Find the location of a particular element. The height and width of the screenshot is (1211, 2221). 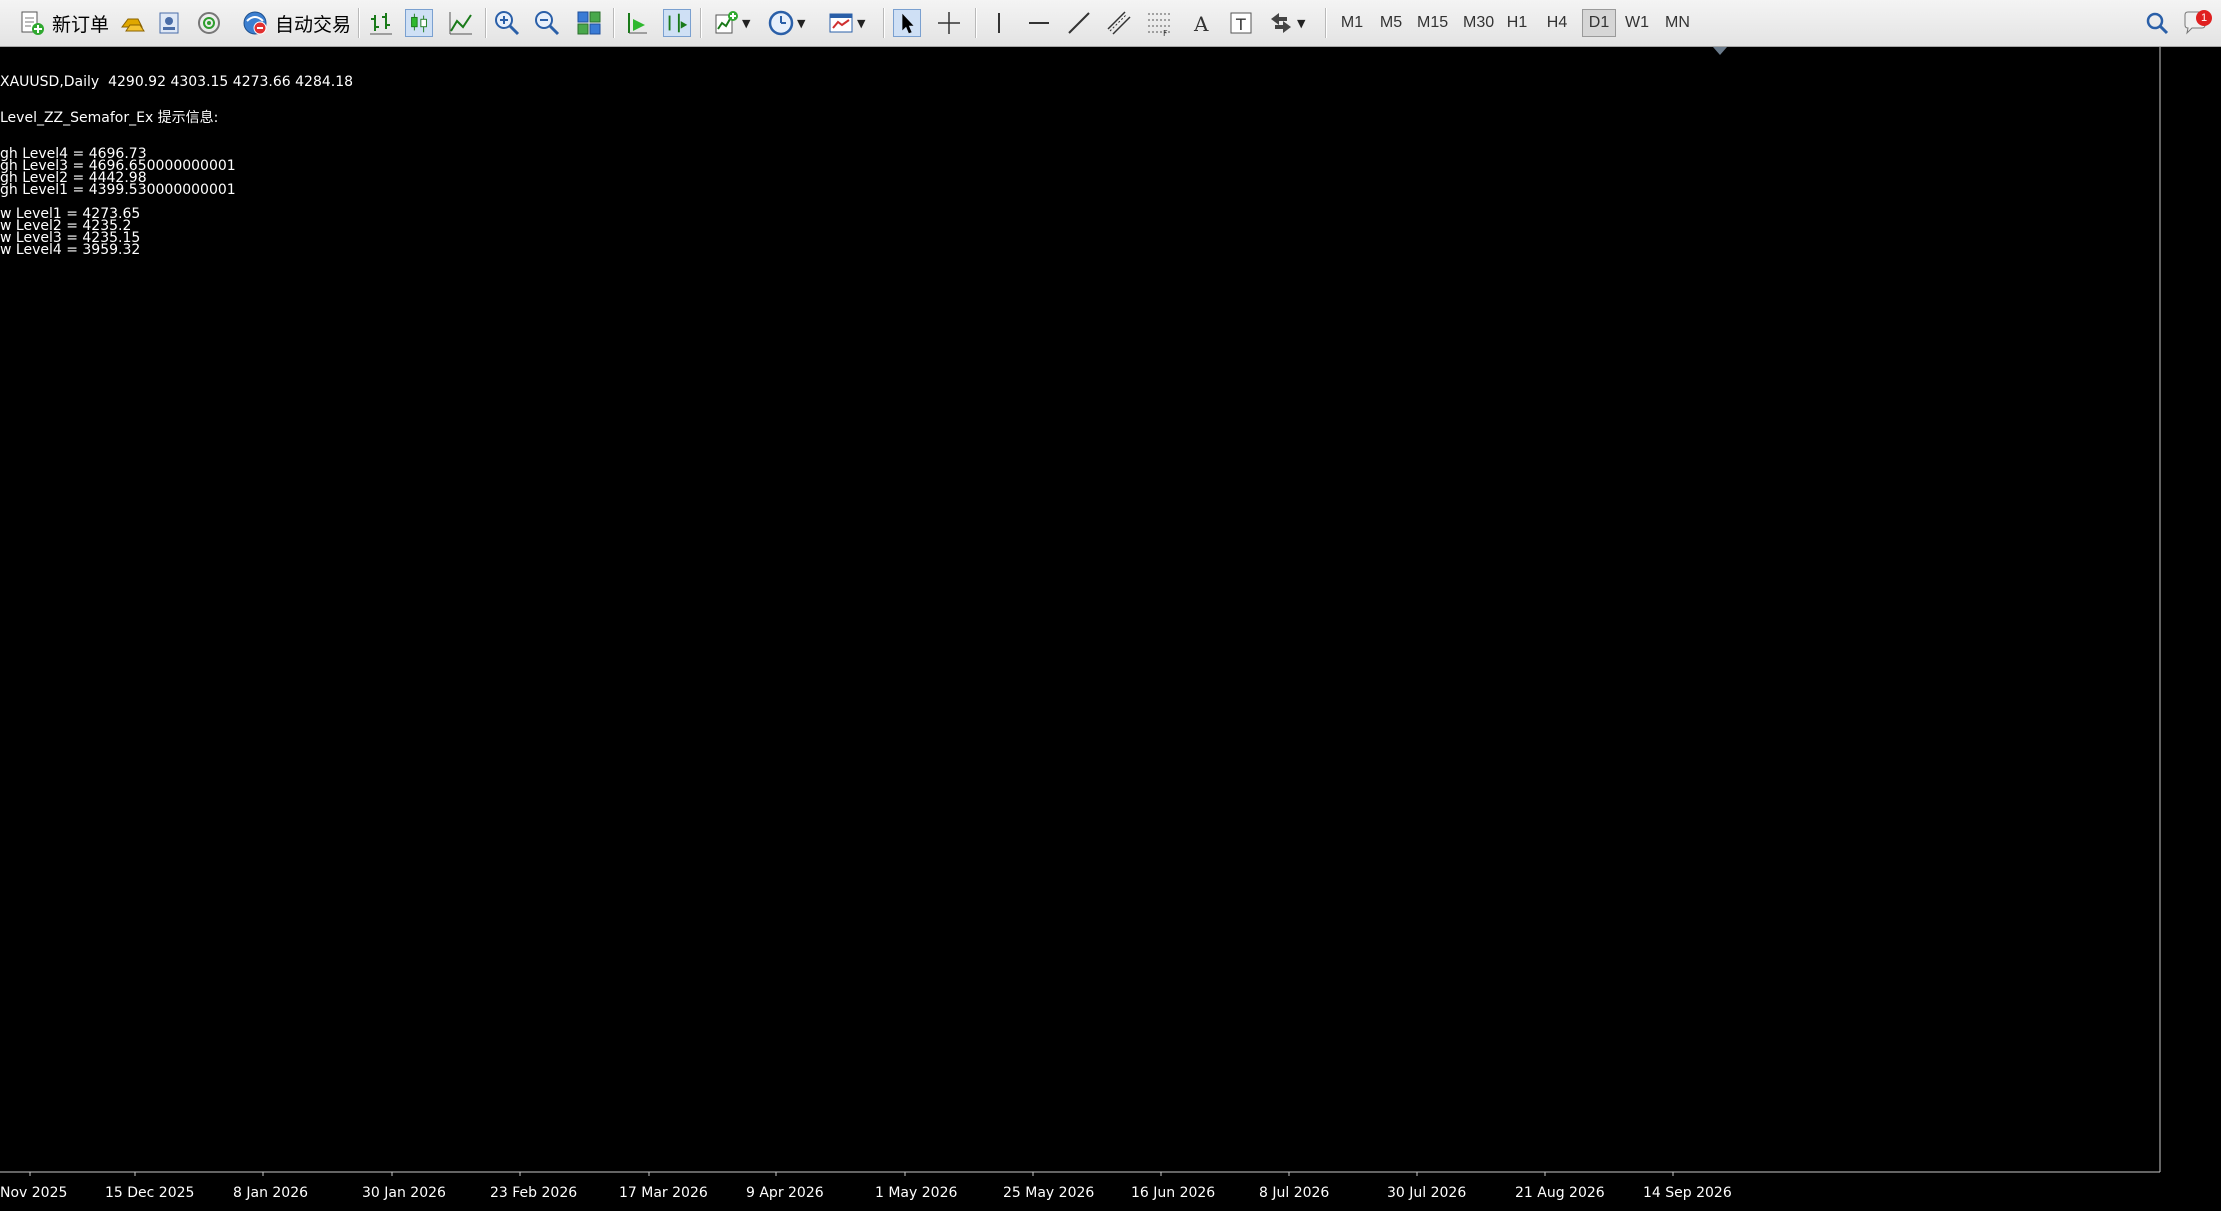

auto-trading-icon is located at coordinates (255, 23).